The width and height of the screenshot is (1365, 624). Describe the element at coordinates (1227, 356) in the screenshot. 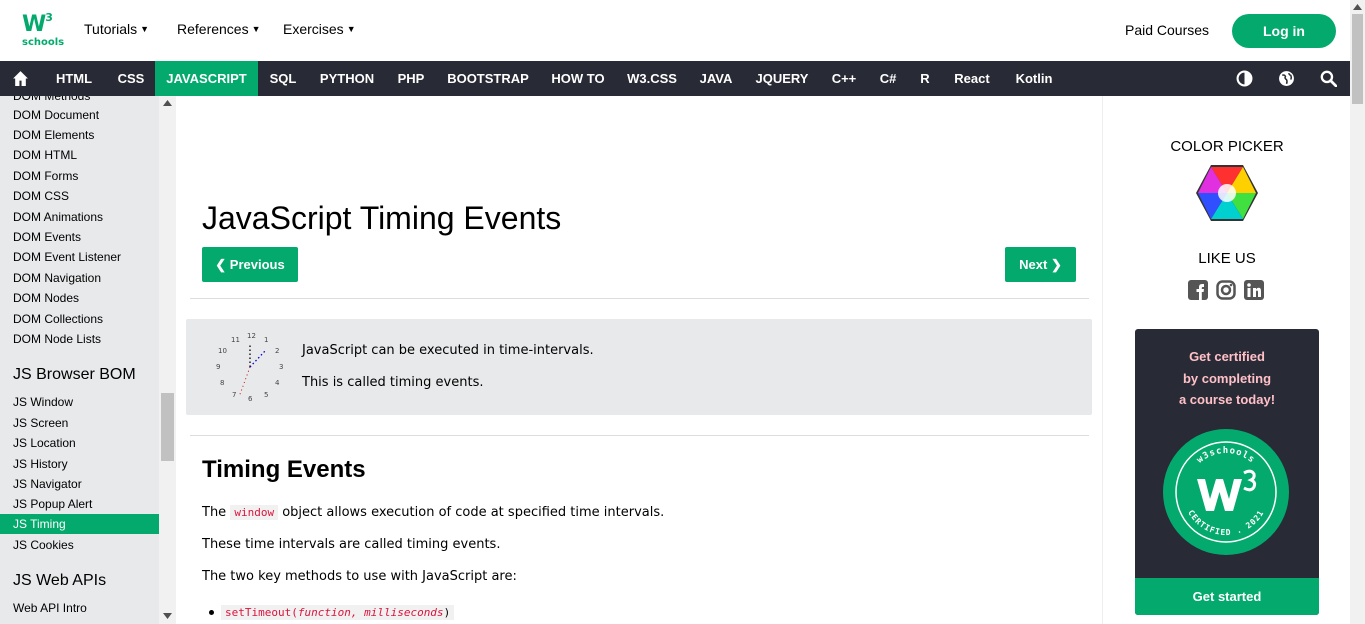

I see `cert-text-1: Get certified` at that location.